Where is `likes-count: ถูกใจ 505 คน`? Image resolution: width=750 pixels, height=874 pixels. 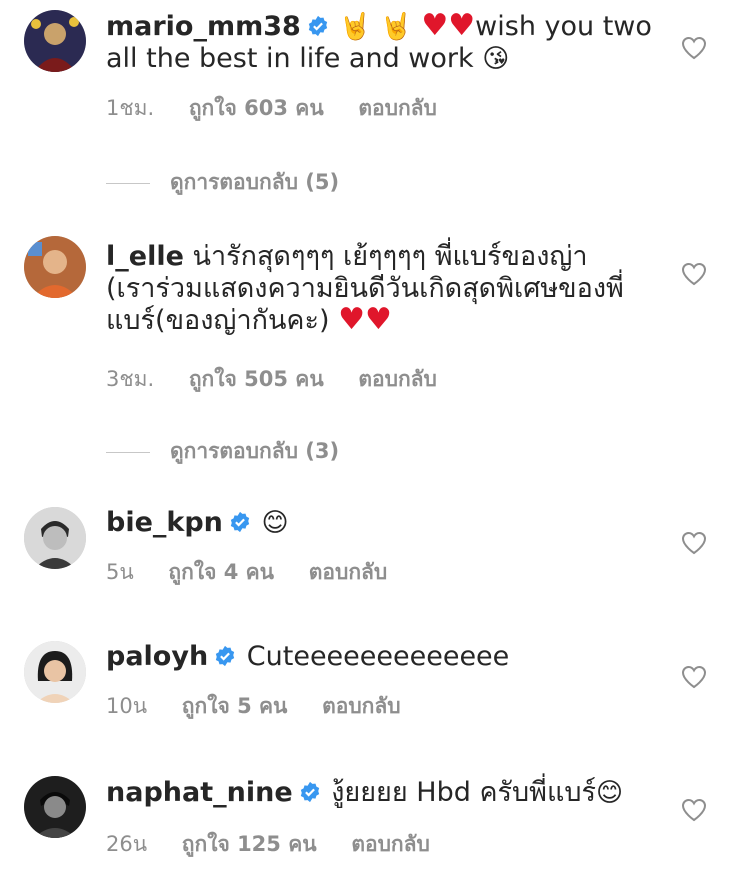 likes-count: ถูกใจ 505 คน is located at coordinates (256, 379).